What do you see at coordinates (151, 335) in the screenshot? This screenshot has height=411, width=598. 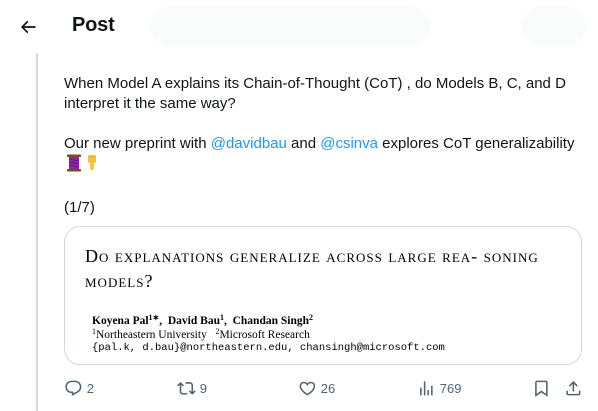 I see `affiliation-name: Northeastern University` at bounding box center [151, 335].